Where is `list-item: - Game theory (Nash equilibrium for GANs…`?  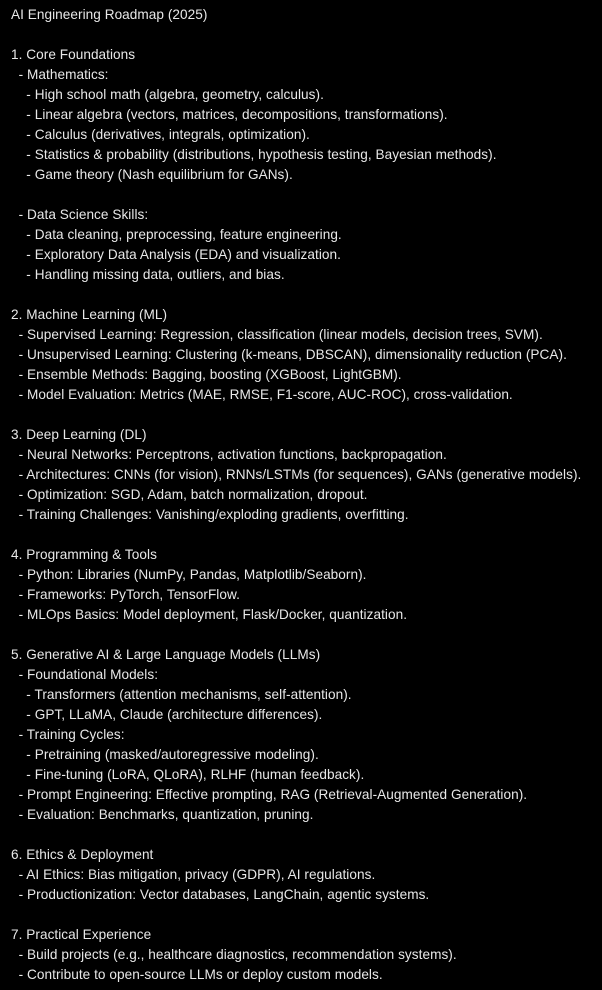
list-item: - Game theory (Nash equilibrium for GANs… is located at coordinates (152, 174).